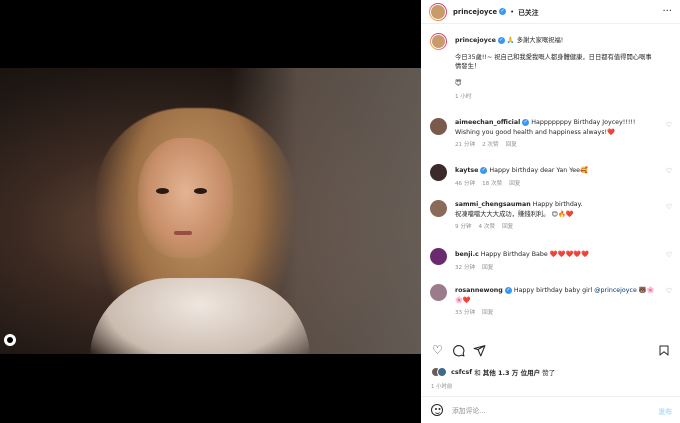 The image size is (680, 423). Describe the element at coordinates (615, 290) in the screenshot. I see `mention-link: @princejoyce` at that location.